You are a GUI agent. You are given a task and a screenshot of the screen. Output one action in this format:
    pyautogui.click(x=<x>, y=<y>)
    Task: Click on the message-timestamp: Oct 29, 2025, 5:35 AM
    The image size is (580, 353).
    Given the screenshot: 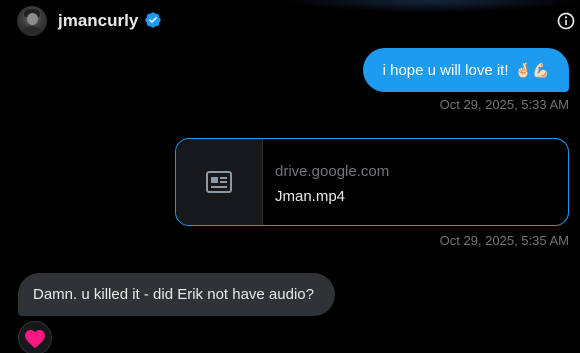 What is the action you would take?
    pyautogui.click(x=504, y=240)
    